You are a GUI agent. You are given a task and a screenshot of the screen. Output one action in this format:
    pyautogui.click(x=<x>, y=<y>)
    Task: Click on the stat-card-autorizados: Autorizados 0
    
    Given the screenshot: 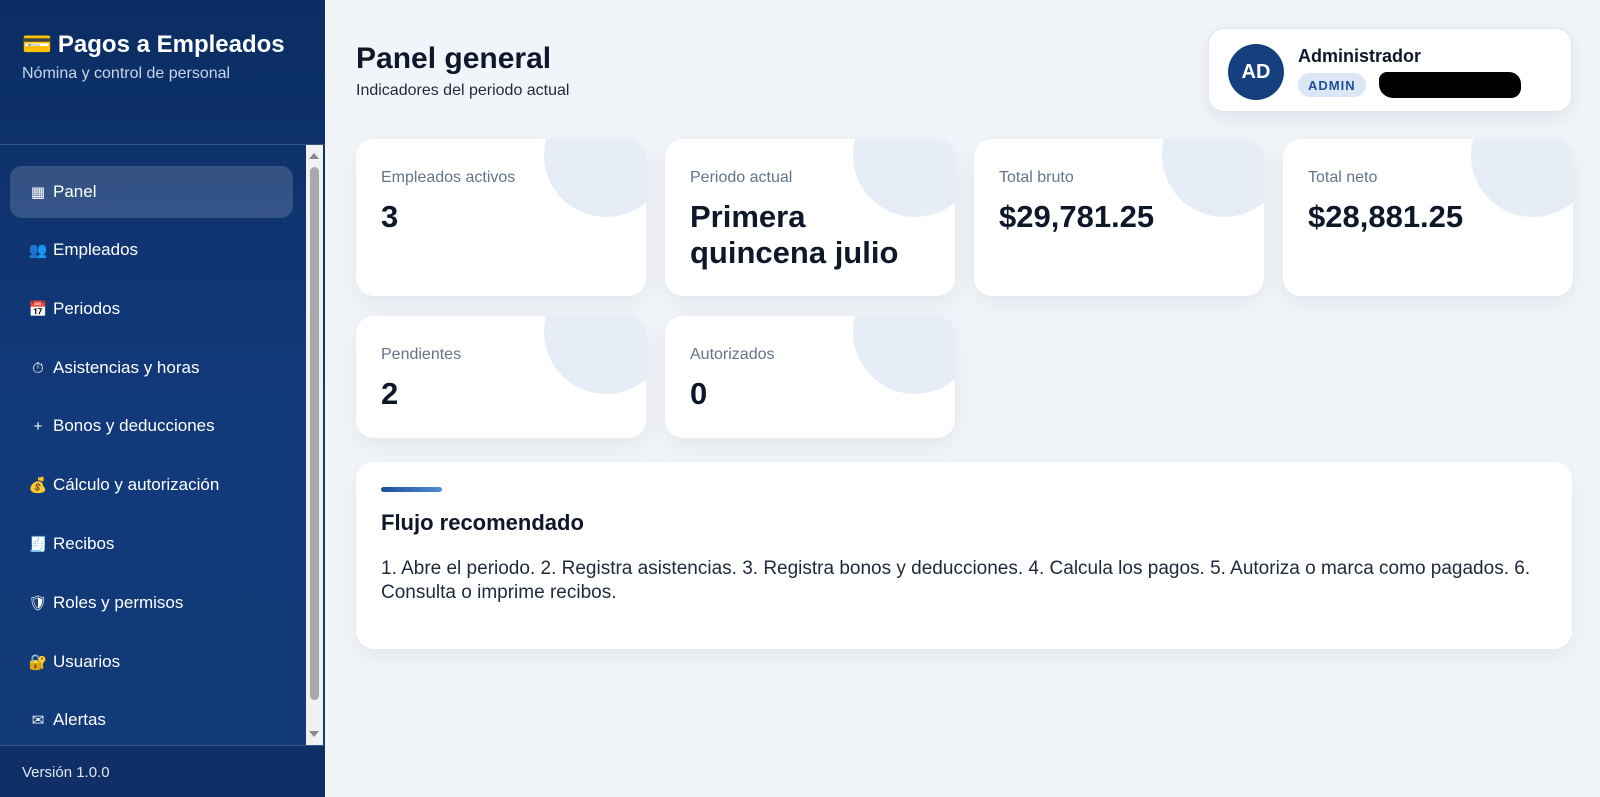 What is the action you would take?
    pyautogui.click(x=810, y=377)
    